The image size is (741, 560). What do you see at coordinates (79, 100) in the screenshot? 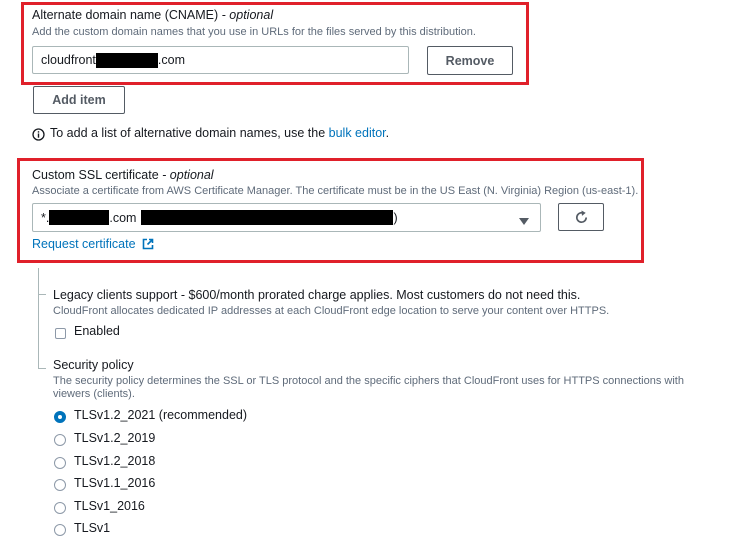
I see `add-item-button: Add item` at bounding box center [79, 100].